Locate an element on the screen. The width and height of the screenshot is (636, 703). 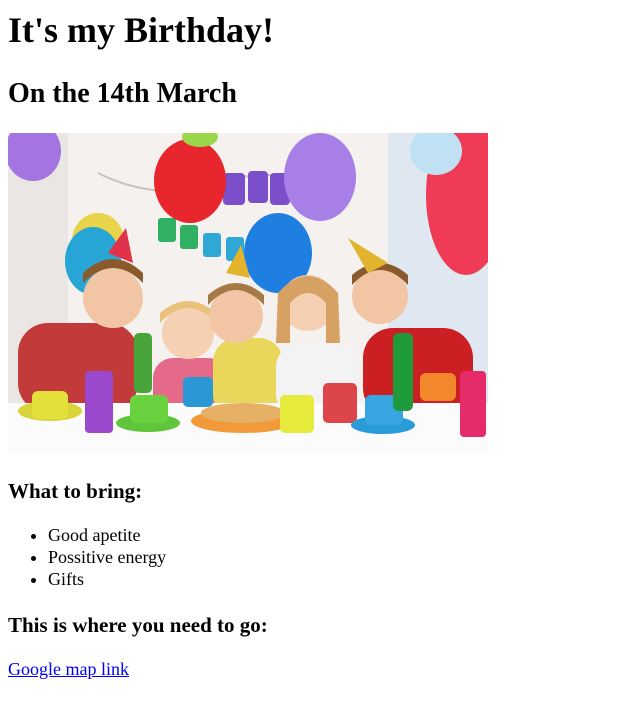
page-subtitle: On the 14th March is located at coordinates (122, 93).